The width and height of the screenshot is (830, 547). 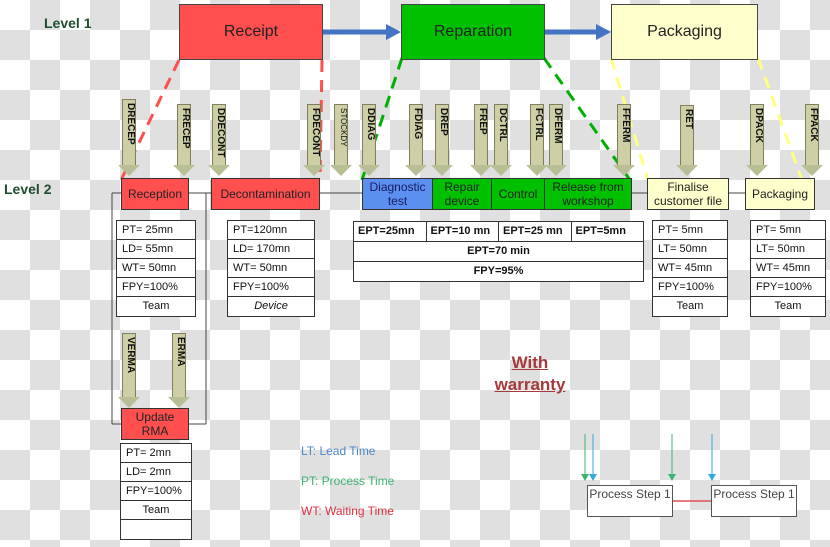 What do you see at coordinates (68, 23) in the screenshot?
I see `level-1-label: Level 1` at bounding box center [68, 23].